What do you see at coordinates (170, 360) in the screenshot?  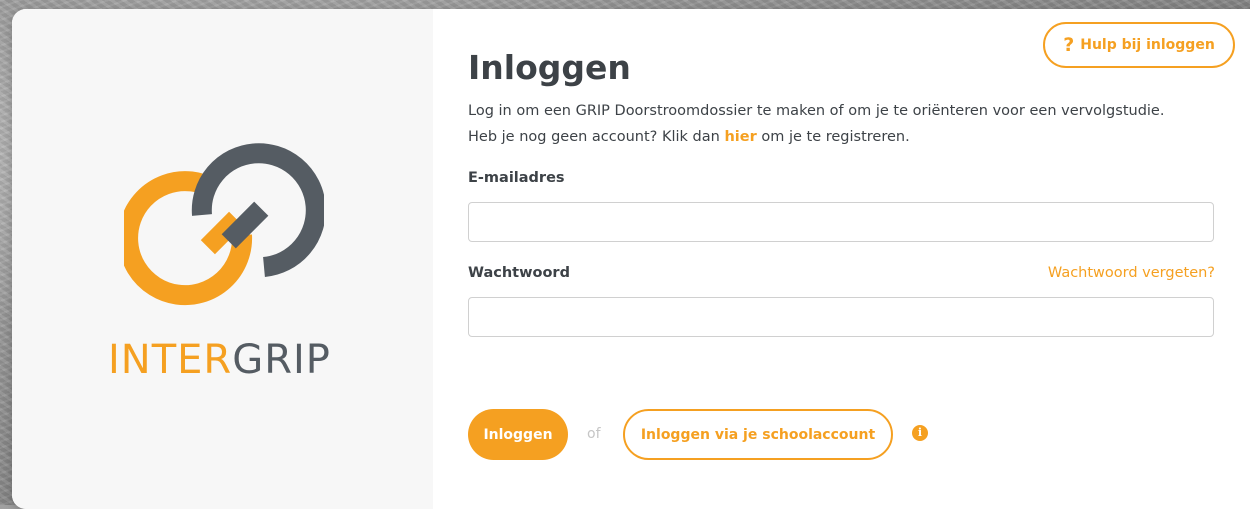 I see `brand-name-highlight: INTER` at bounding box center [170, 360].